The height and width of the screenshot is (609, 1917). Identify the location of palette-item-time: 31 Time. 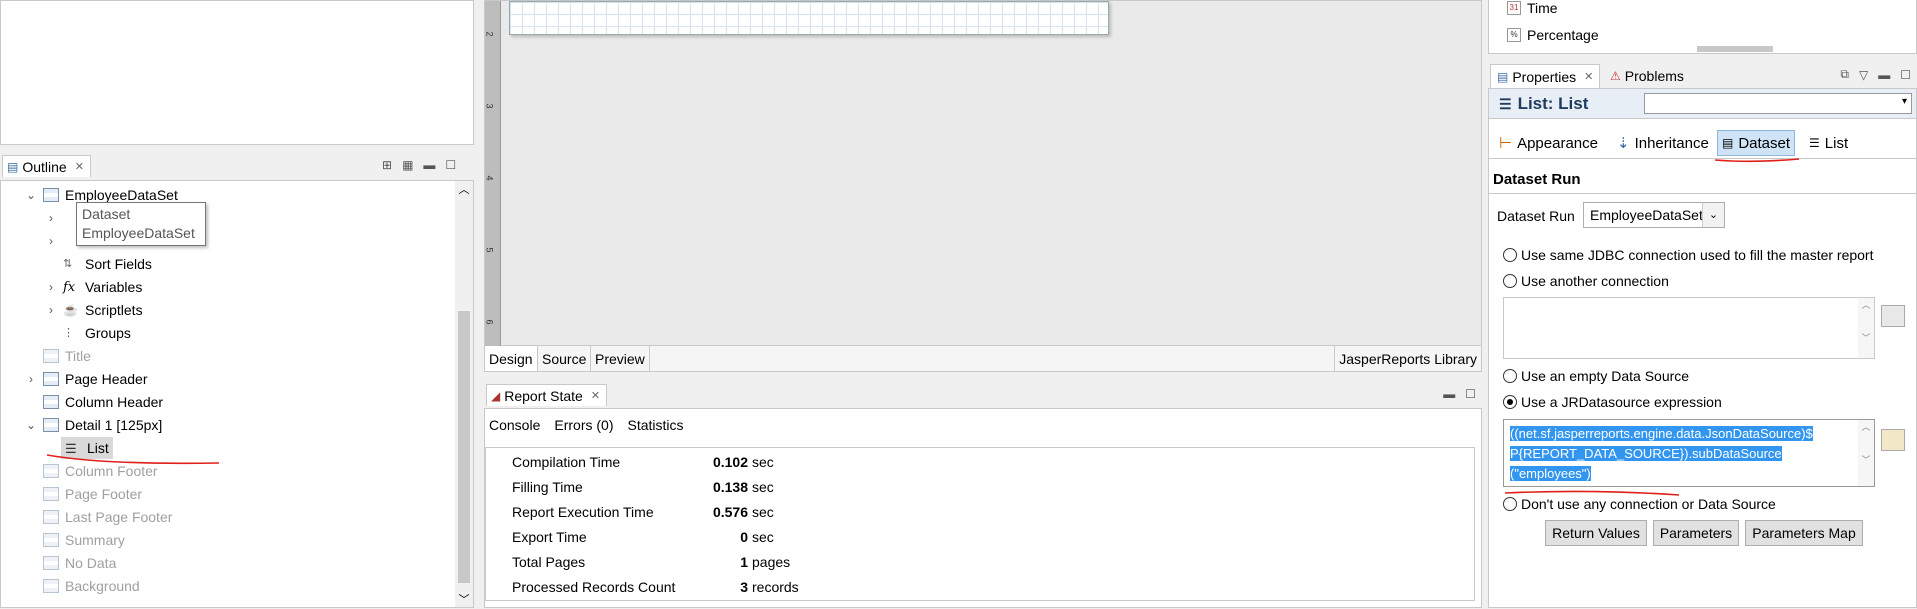
(1532, 8).